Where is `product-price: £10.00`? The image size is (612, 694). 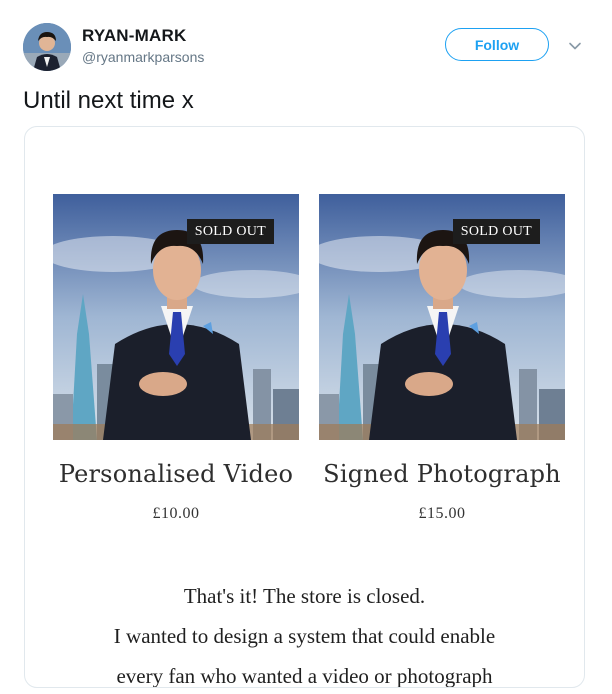 product-price: £10.00 is located at coordinates (176, 513).